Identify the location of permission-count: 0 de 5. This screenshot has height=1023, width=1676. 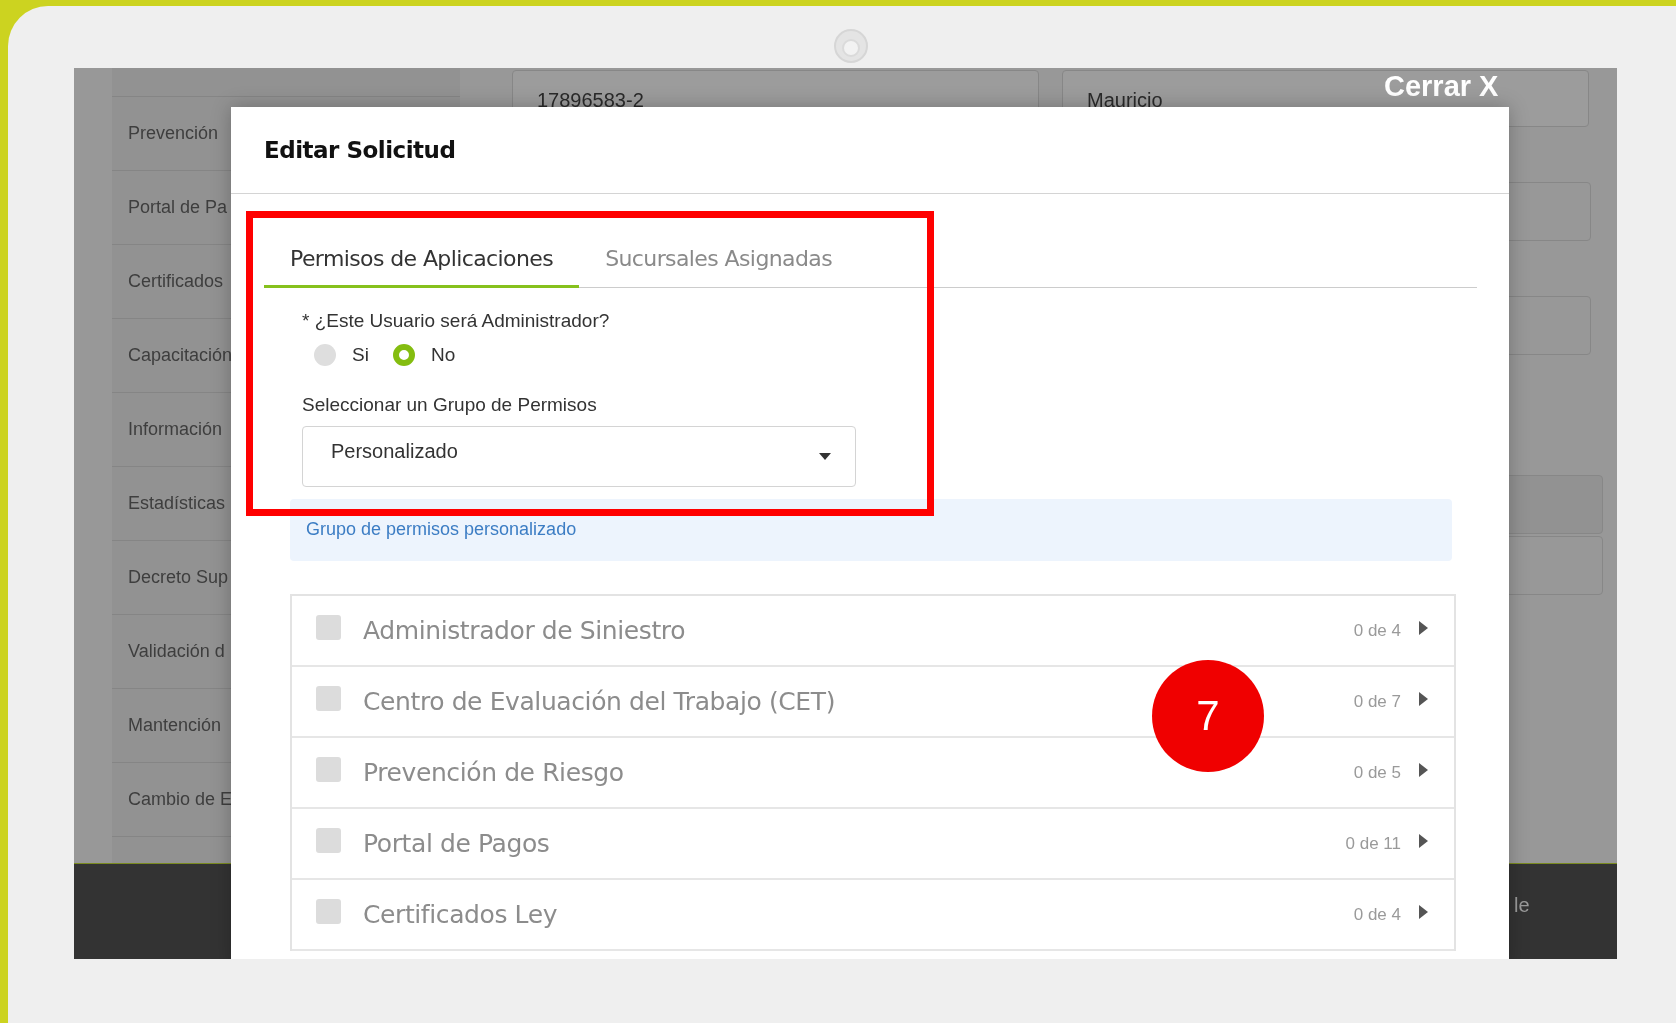
(1377, 772).